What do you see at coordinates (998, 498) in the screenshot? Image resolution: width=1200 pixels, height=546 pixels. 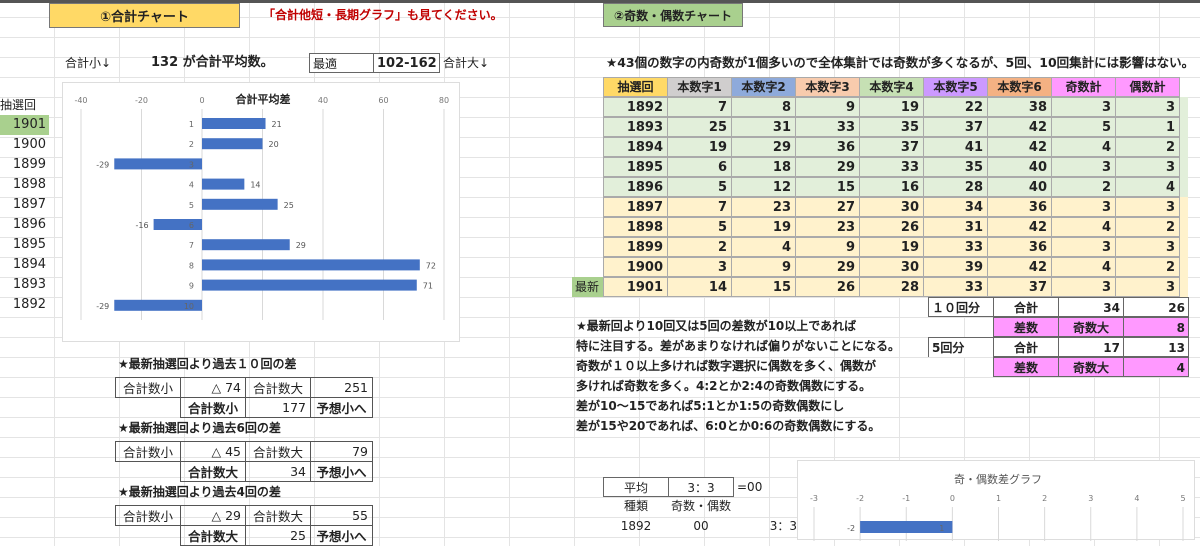 I see `x-tick-label: 1` at bounding box center [998, 498].